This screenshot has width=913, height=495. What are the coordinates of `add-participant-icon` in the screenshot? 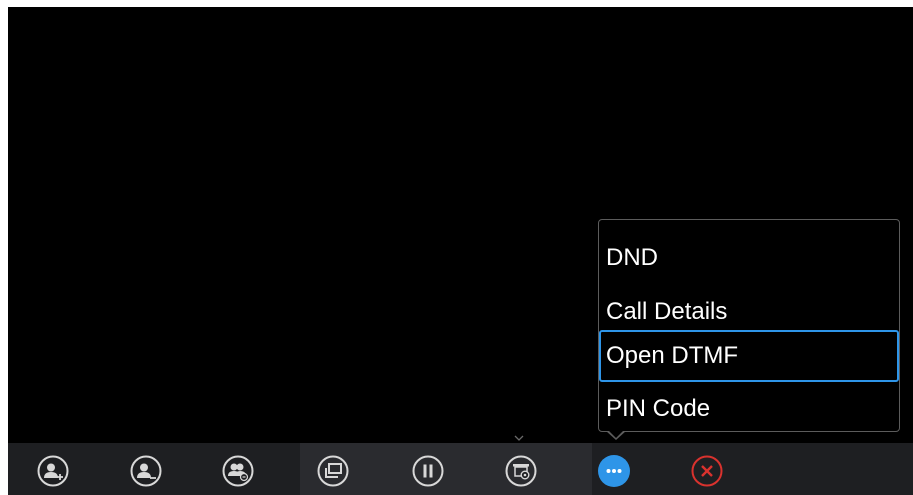 It's located at (53, 471).